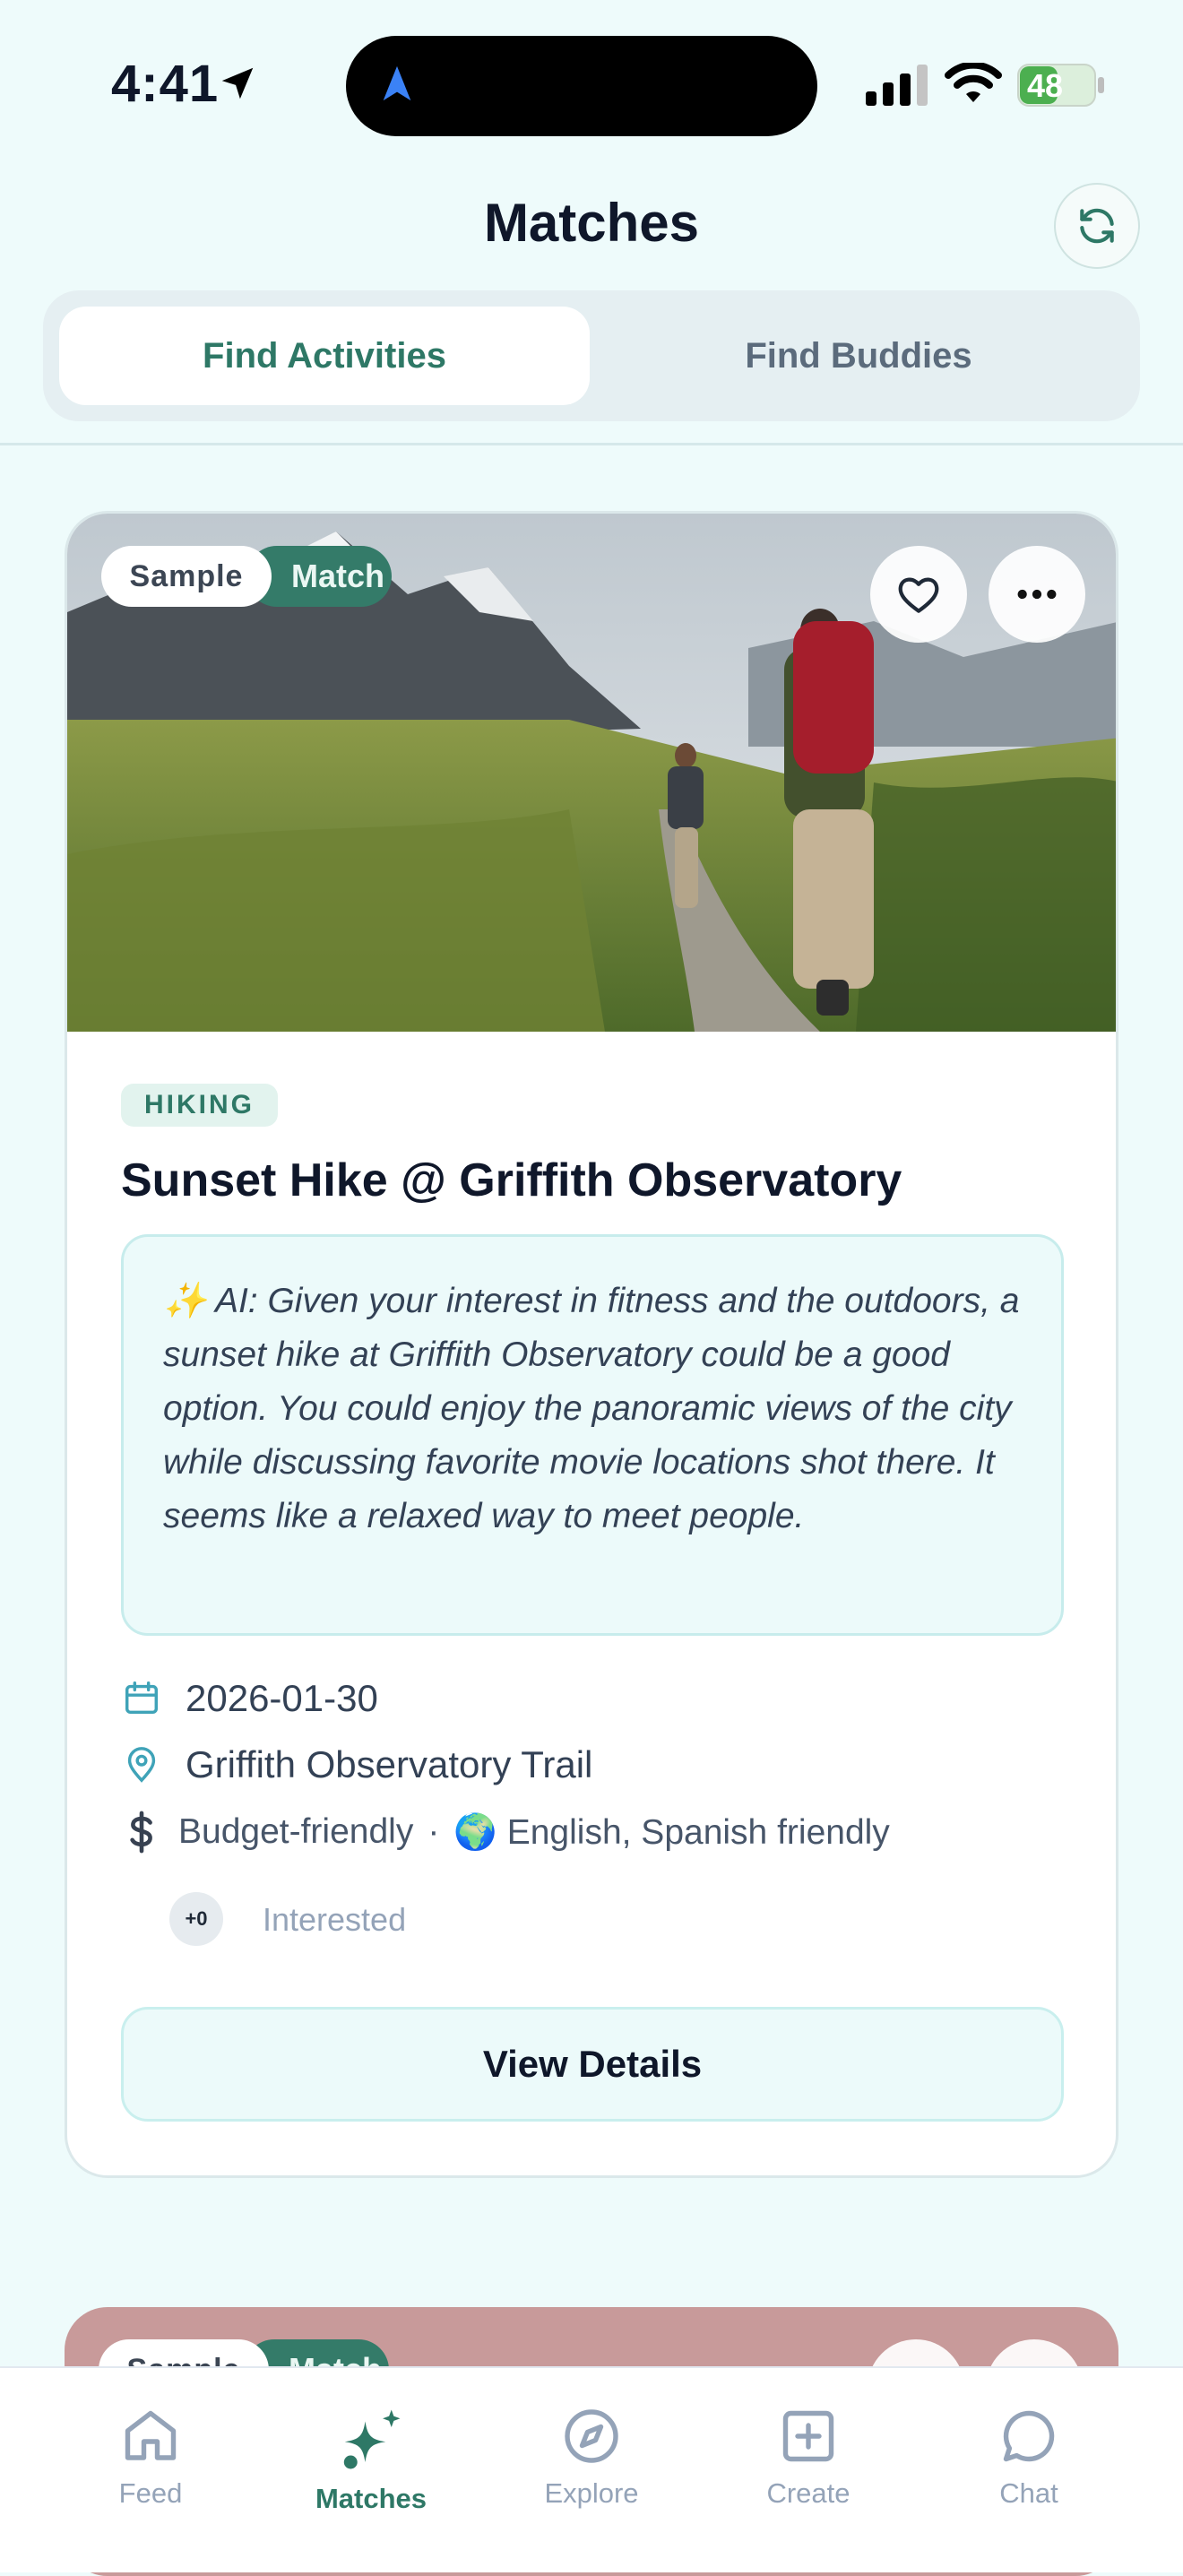 Image resolution: width=1183 pixels, height=2576 pixels. What do you see at coordinates (238, 83) in the screenshot?
I see `location-arrow-icon` at bounding box center [238, 83].